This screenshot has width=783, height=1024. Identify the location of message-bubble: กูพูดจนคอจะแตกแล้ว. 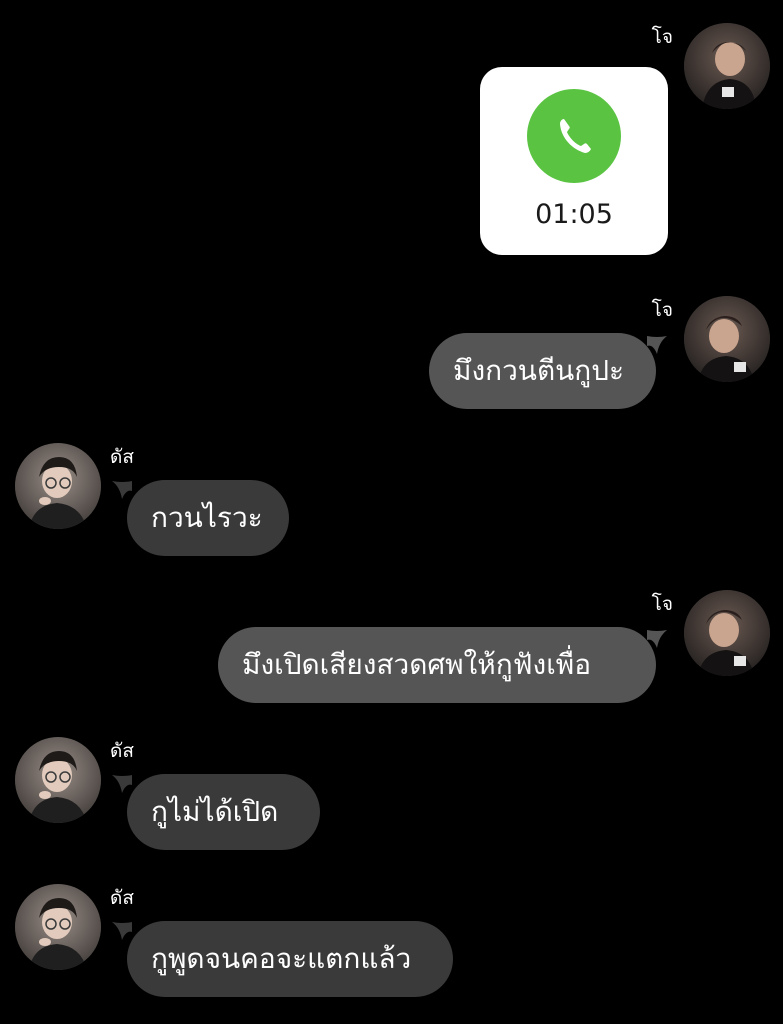
(290, 959).